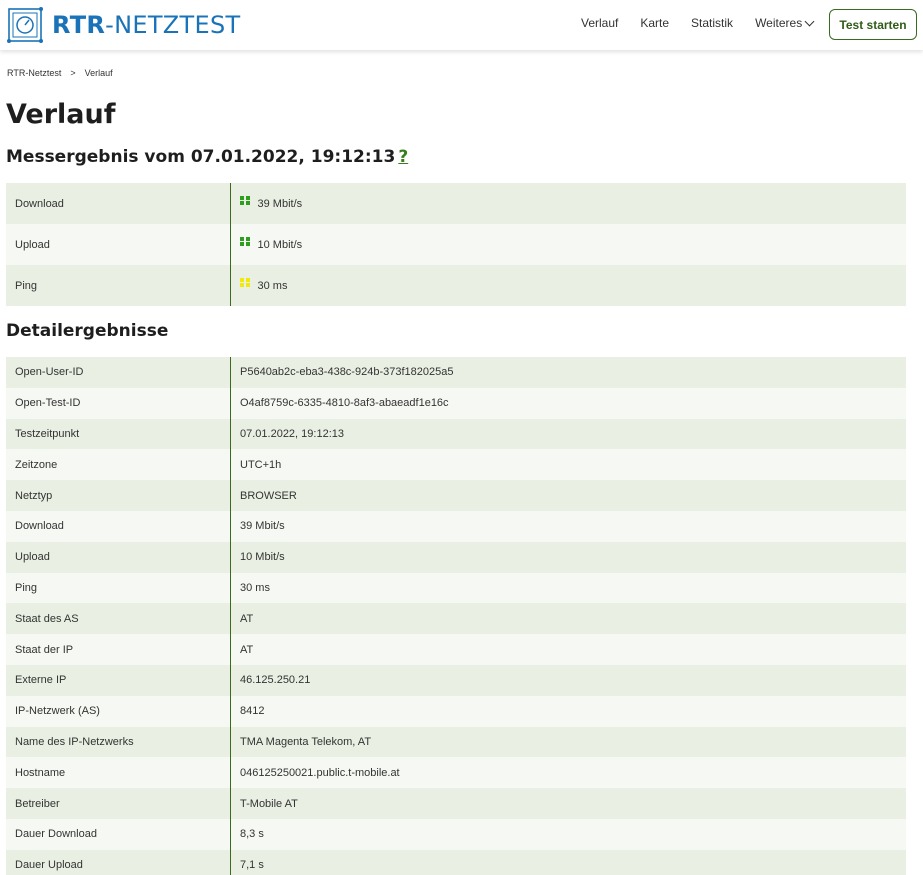 The image size is (923, 875). What do you see at coordinates (280, 244) in the screenshot?
I see `summary-value: 10 Mbit/s` at bounding box center [280, 244].